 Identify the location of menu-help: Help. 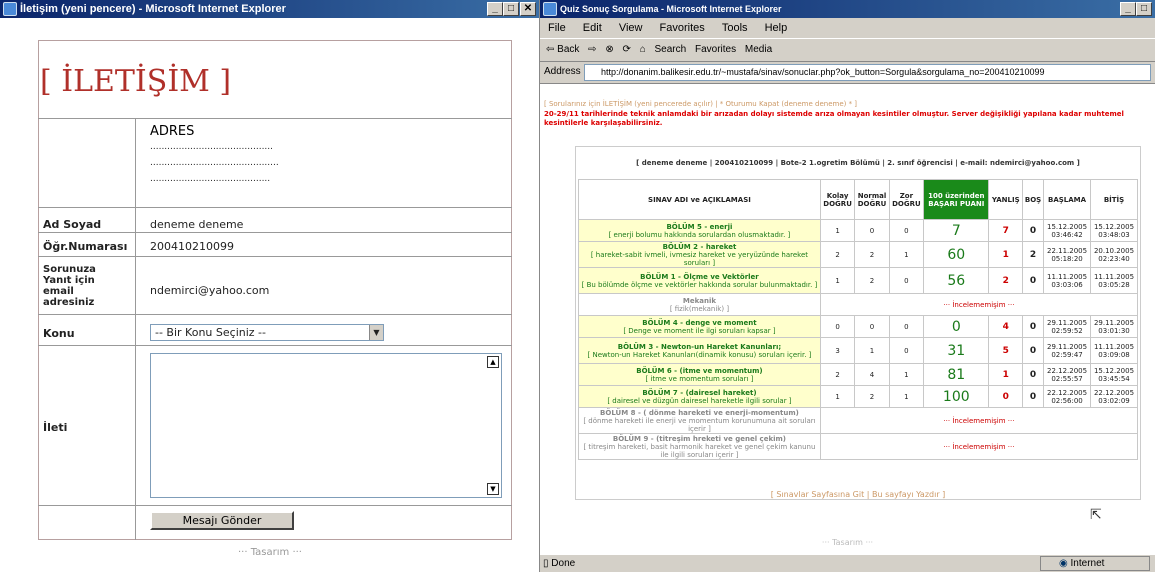
(776, 28).